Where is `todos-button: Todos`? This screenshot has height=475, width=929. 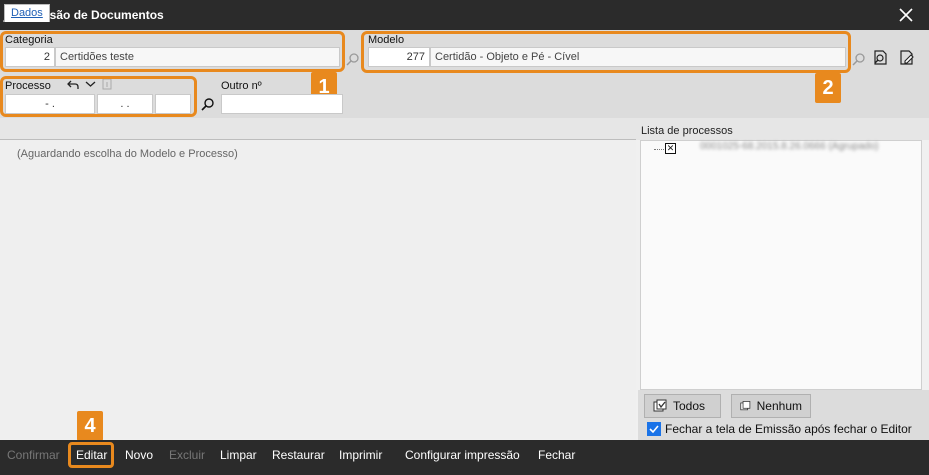 todos-button: Todos is located at coordinates (682, 406).